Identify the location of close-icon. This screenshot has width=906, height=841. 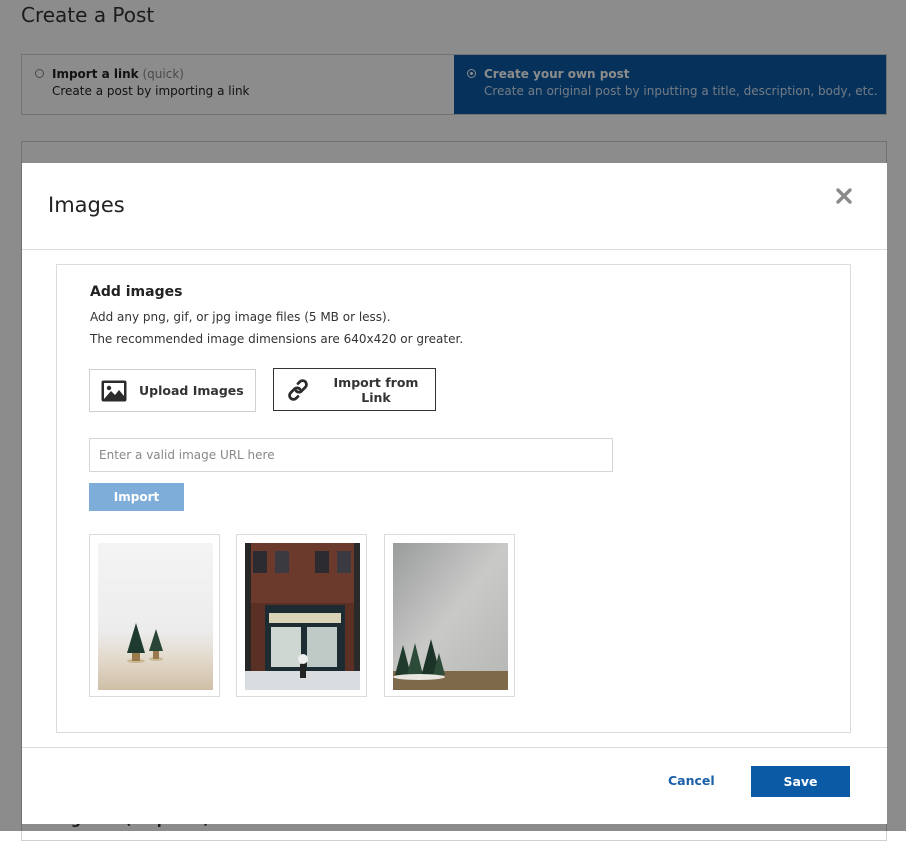
(844, 196).